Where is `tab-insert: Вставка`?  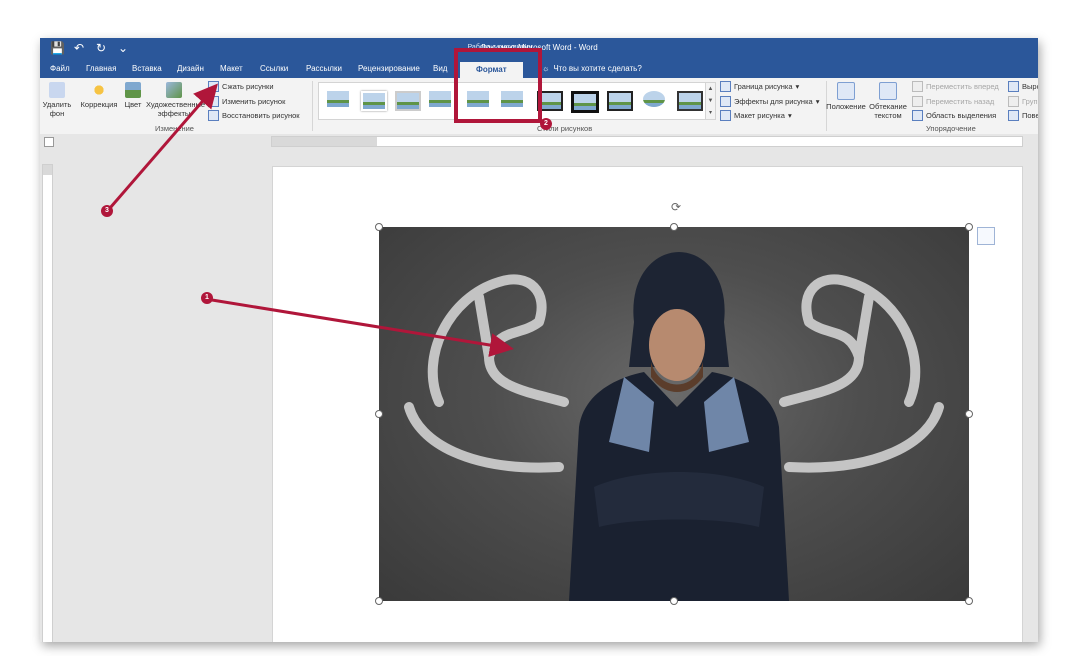
tab-insert: Вставка is located at coordinates (147, 68).